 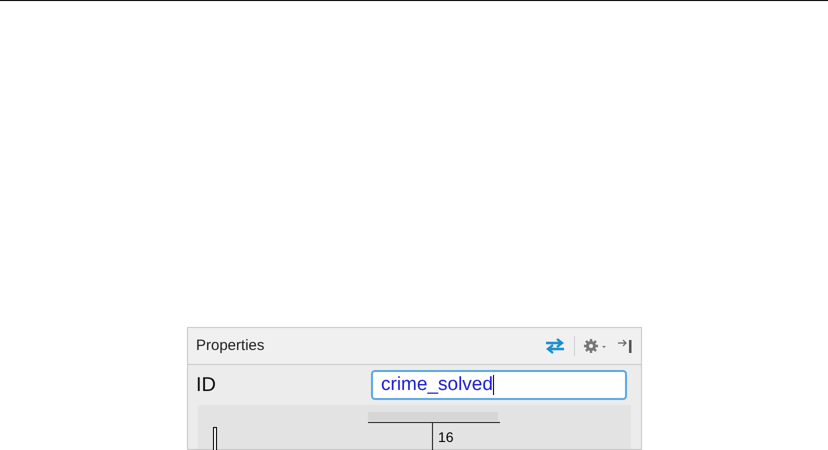 I want to click on settings-icon, so click(x=596, y=346).